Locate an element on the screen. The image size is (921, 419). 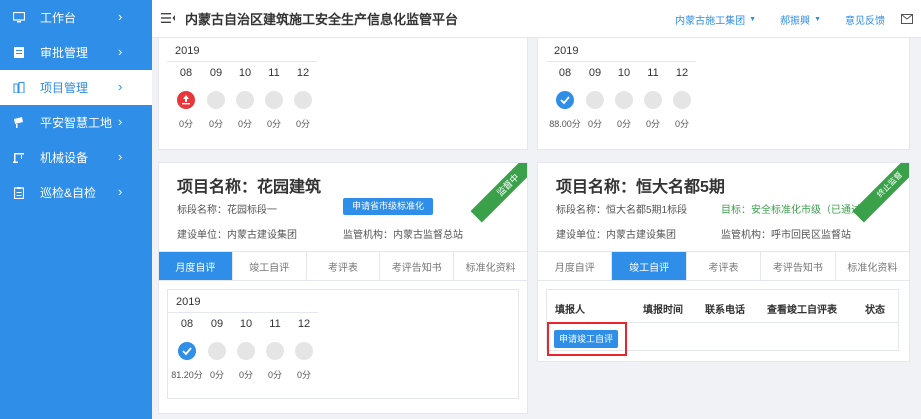
crane-icon is located at coordinates (19, 158).